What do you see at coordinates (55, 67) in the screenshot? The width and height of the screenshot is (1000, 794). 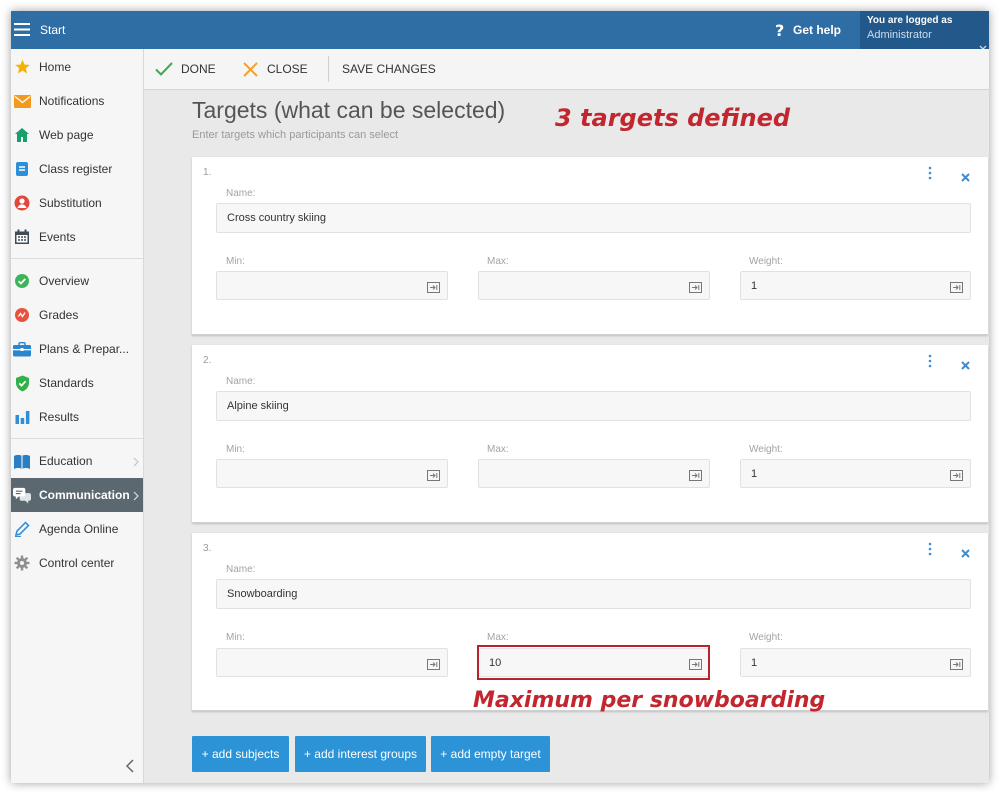 I see `sidebar-item-label: Home` at bounding box center [55, 67].